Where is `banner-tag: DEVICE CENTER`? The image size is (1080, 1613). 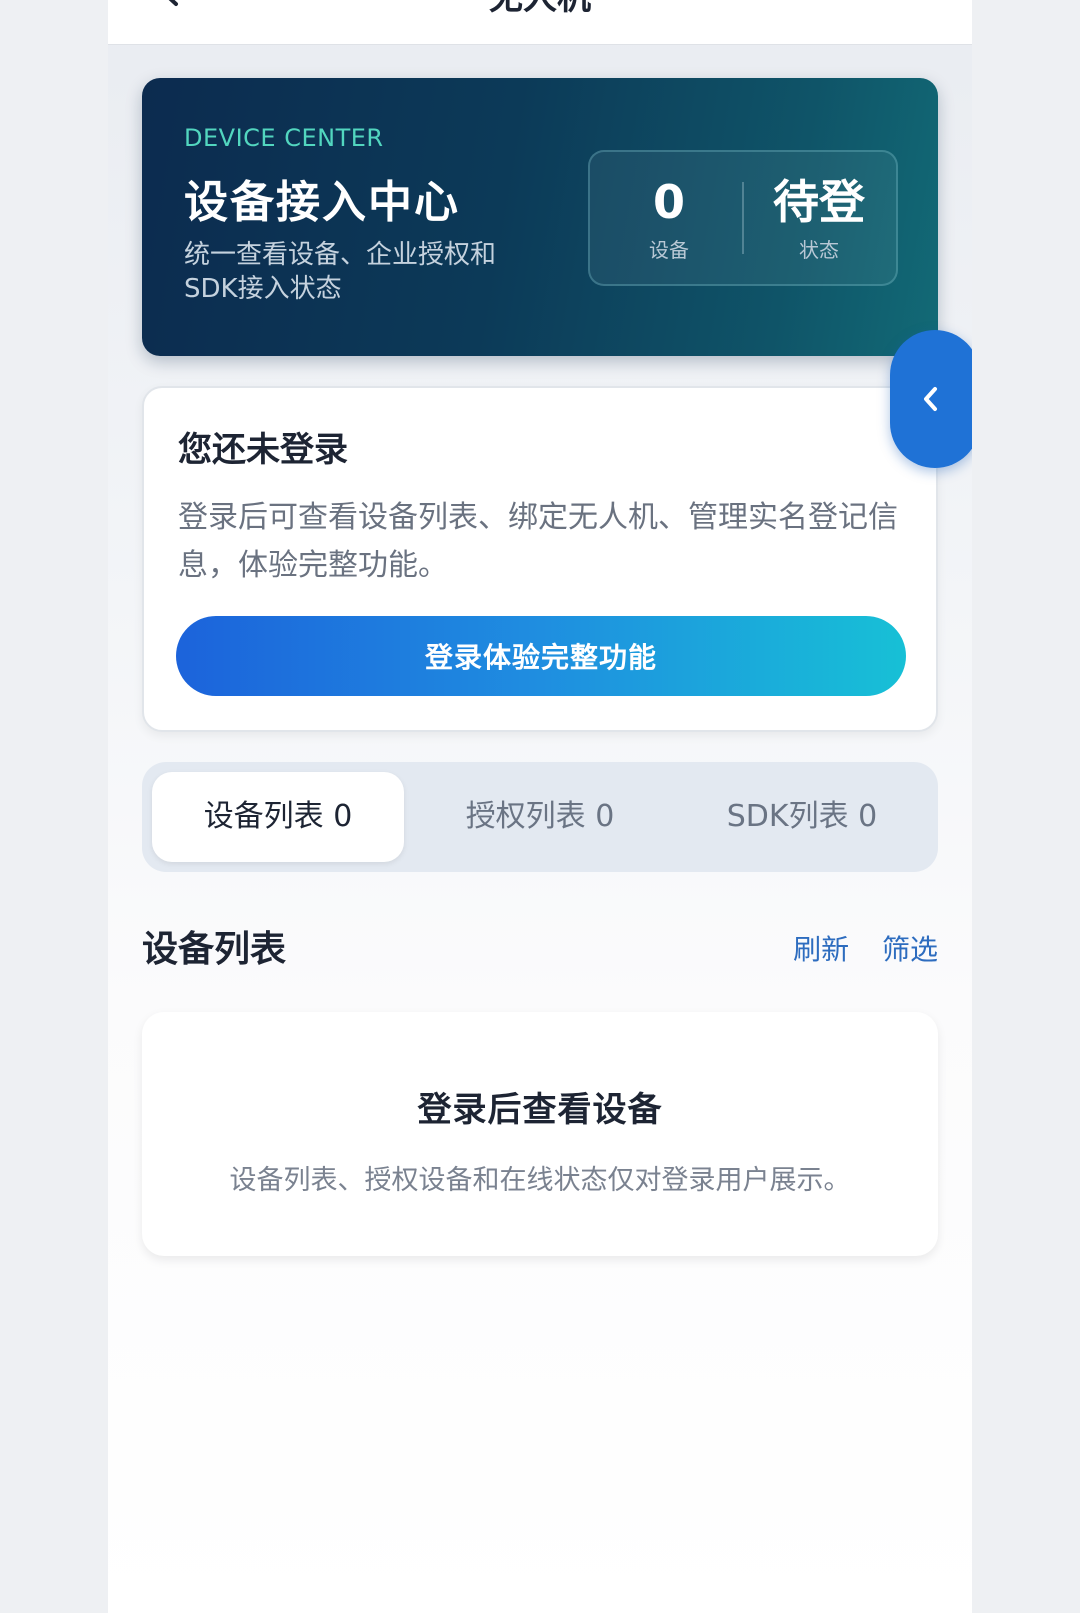 banner-tag: DEVICE CENTER is located at coordinates (284, 138).